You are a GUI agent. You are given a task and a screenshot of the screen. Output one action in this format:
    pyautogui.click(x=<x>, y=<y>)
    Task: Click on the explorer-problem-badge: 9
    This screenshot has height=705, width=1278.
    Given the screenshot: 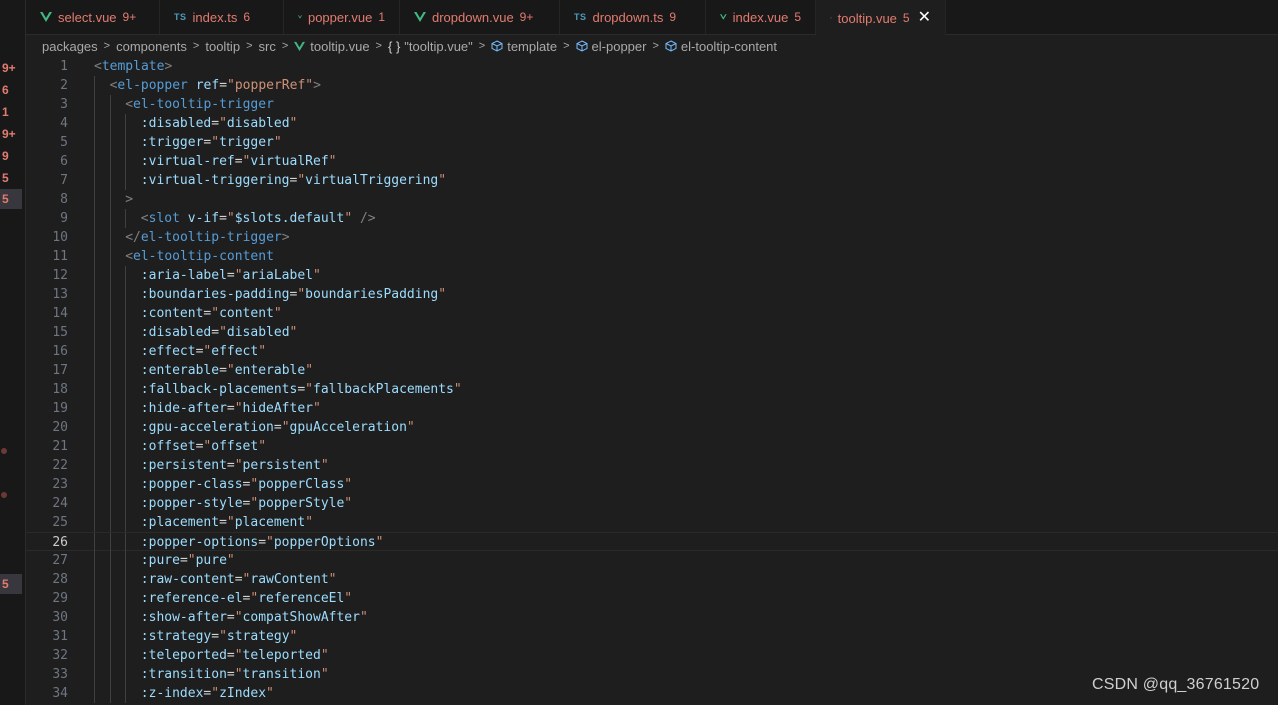 What is the action you would take?
    pyautogui.click(x=11, y=156)
    